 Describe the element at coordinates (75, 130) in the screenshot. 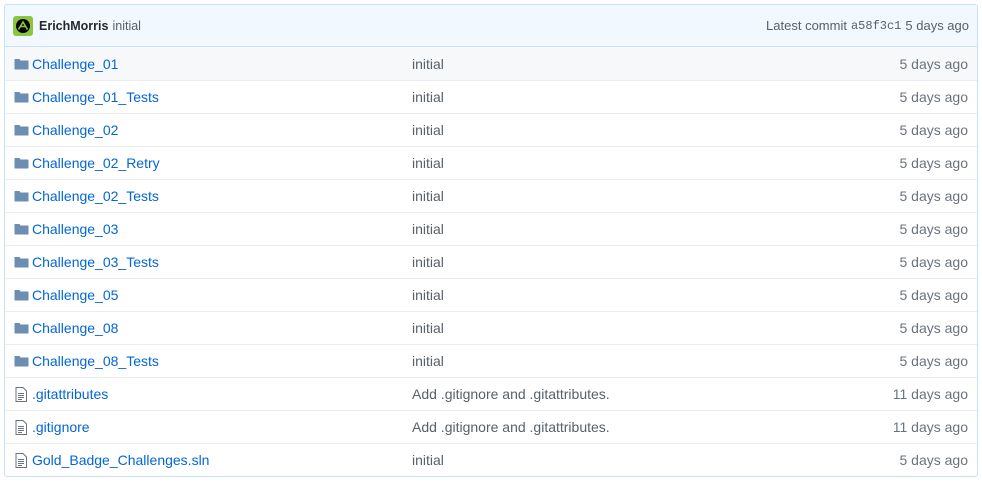

I see `file-link: Challenge_02` at that location.